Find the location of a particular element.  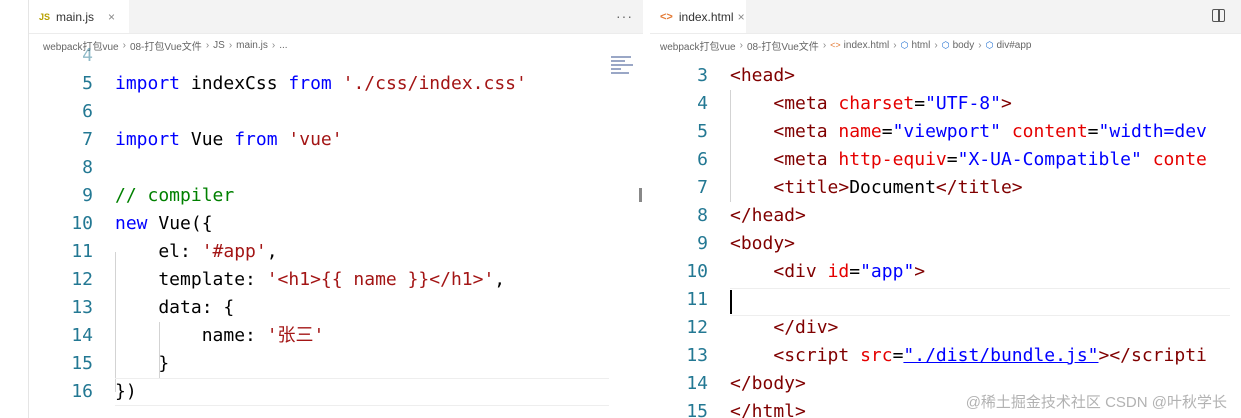

breadcrumb-item: 08-打包Vue文件 is located at coordinates (783, 45).